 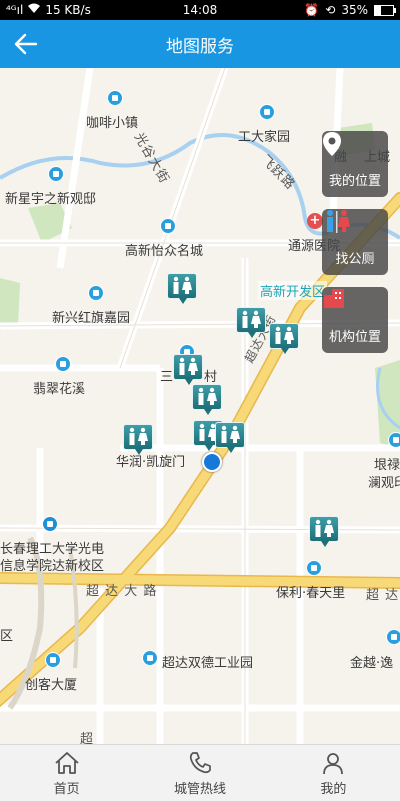 I want to click on poi-label: 三, so click(x=167, y=377).